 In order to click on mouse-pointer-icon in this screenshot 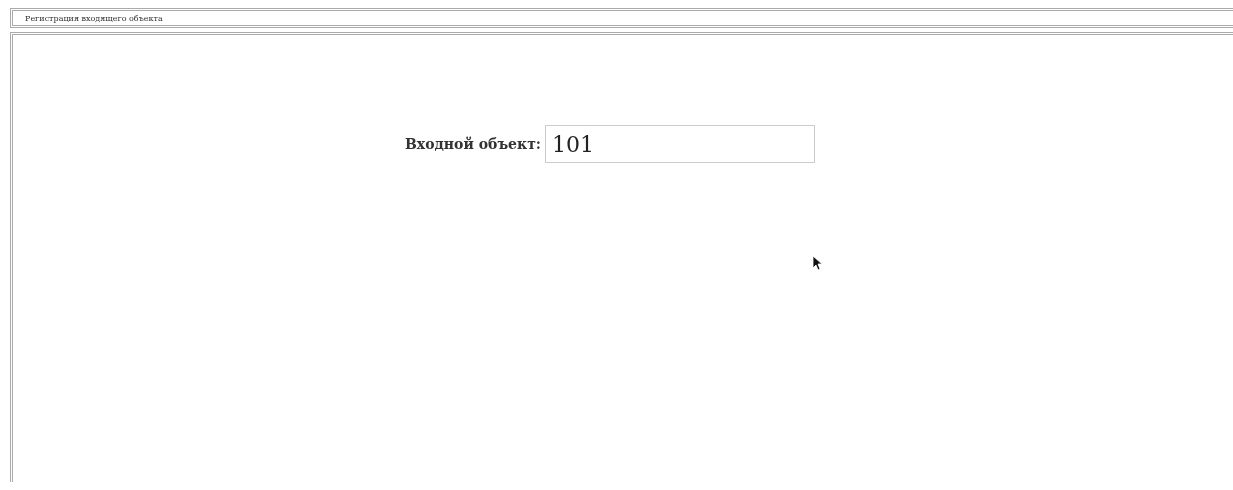, I will do `click(817, 263)`.